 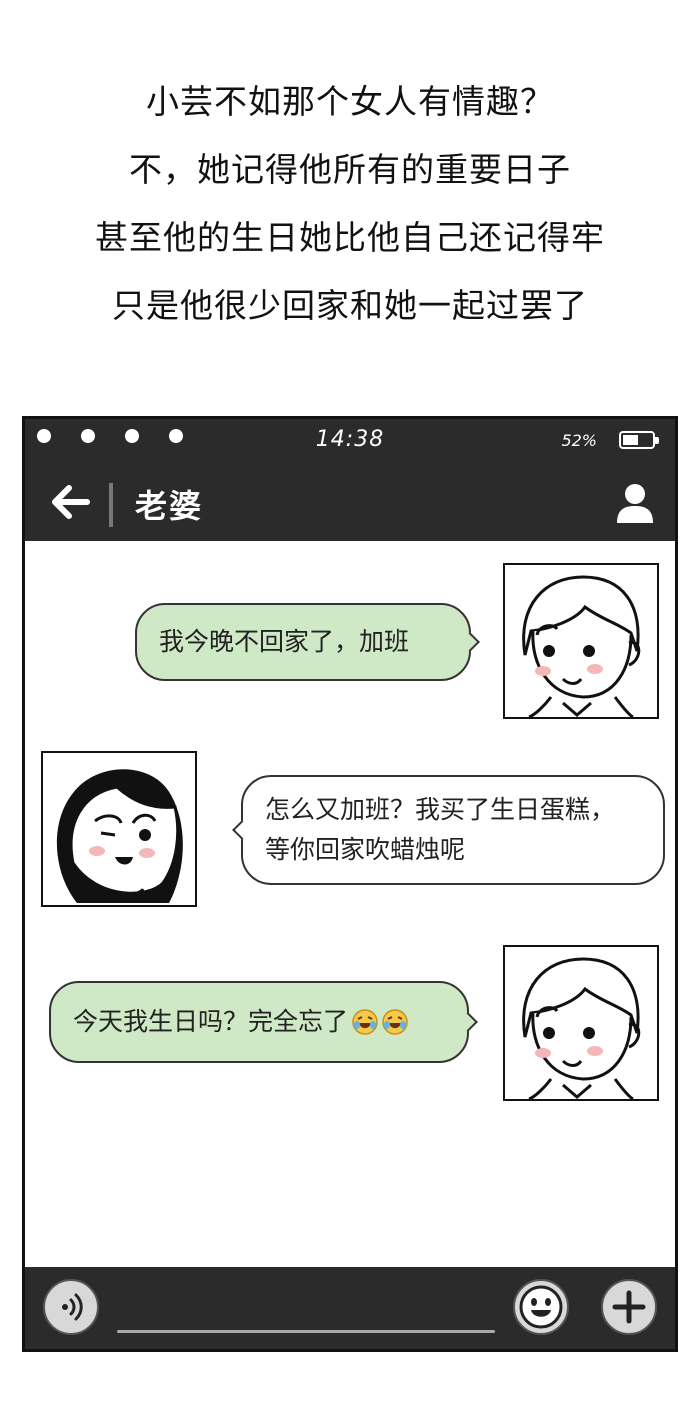 I want to click on voice-icon, so click(x=72, y=1307).